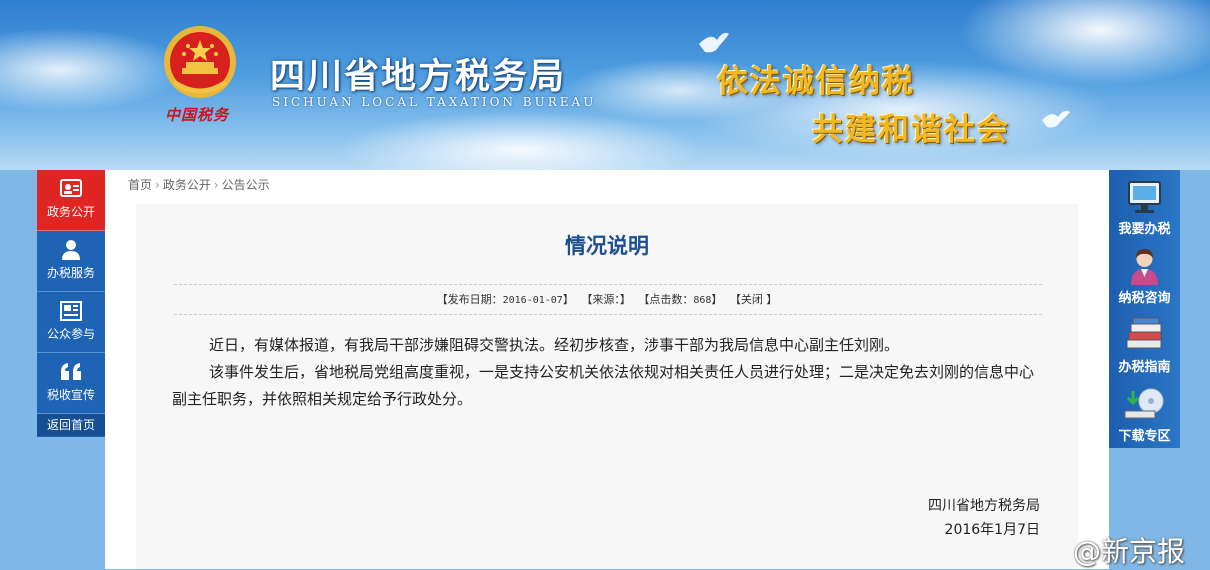 This screenshot has width=1210, height=570. What do you see at coordinates (140, 185) in the screenshot?
I see `breadcrumb-home: 首页` at bounding box center [140, 185].